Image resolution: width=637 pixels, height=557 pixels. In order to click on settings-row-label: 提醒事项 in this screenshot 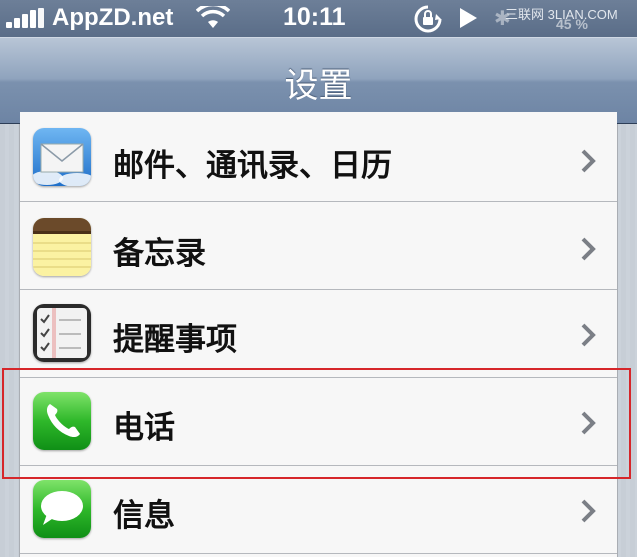, I will do `click(175, 340)`.